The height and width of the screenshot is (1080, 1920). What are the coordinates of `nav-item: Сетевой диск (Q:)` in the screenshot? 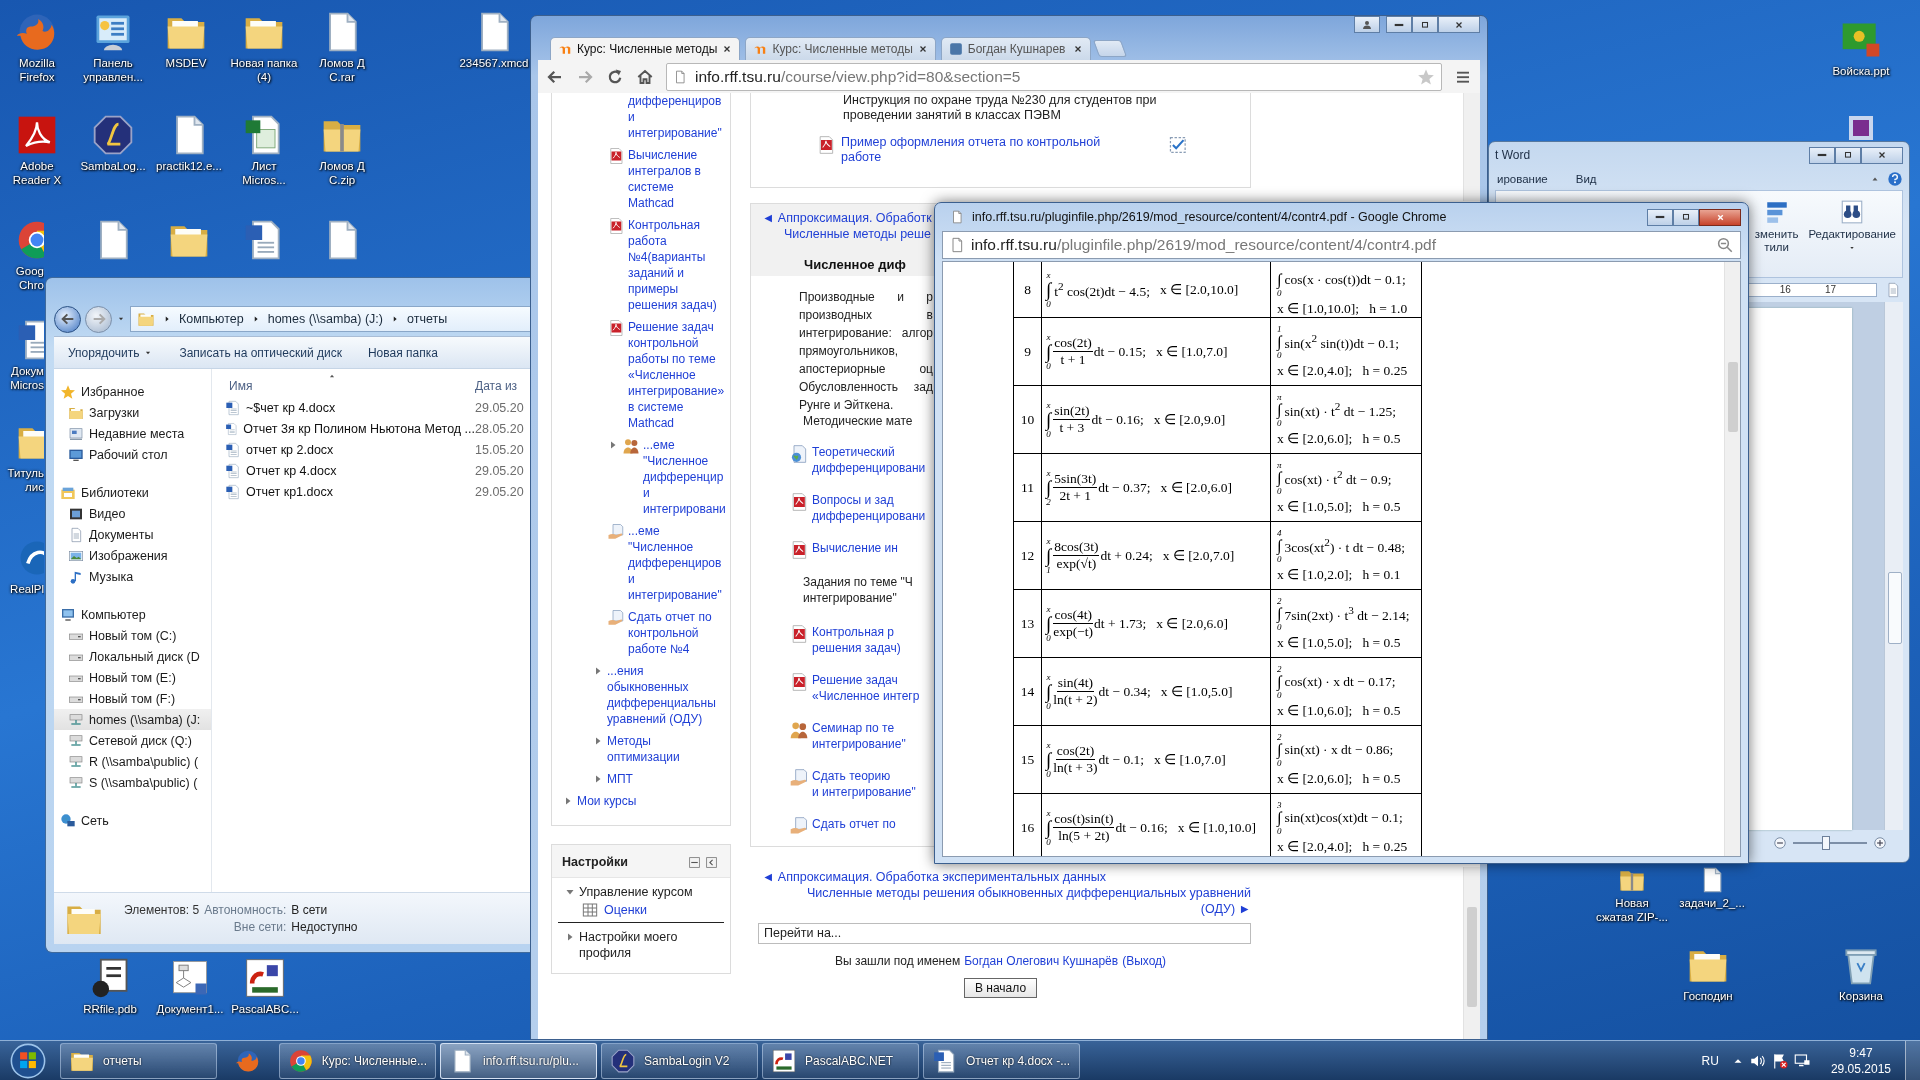 It's located at (132, 740).